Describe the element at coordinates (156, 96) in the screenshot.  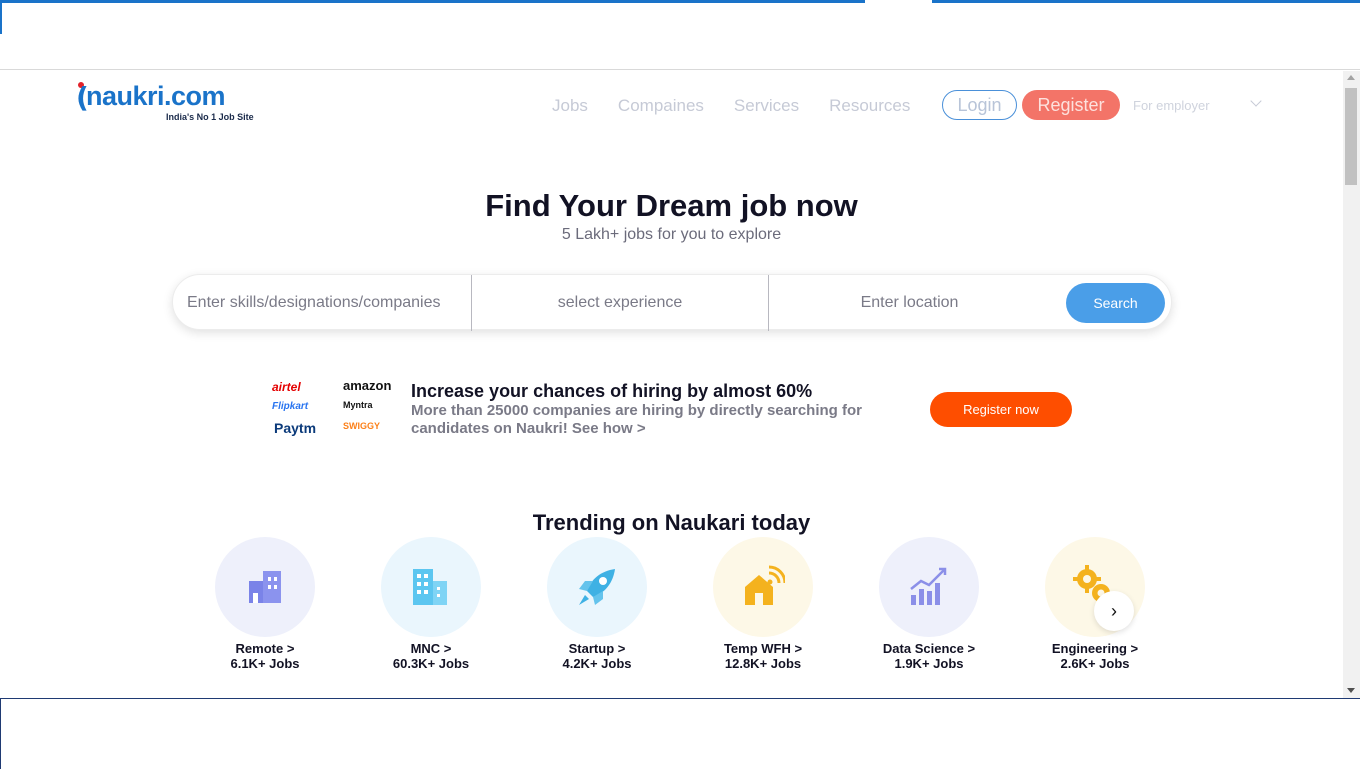
I see `logo-text: naukri.com` at that location.